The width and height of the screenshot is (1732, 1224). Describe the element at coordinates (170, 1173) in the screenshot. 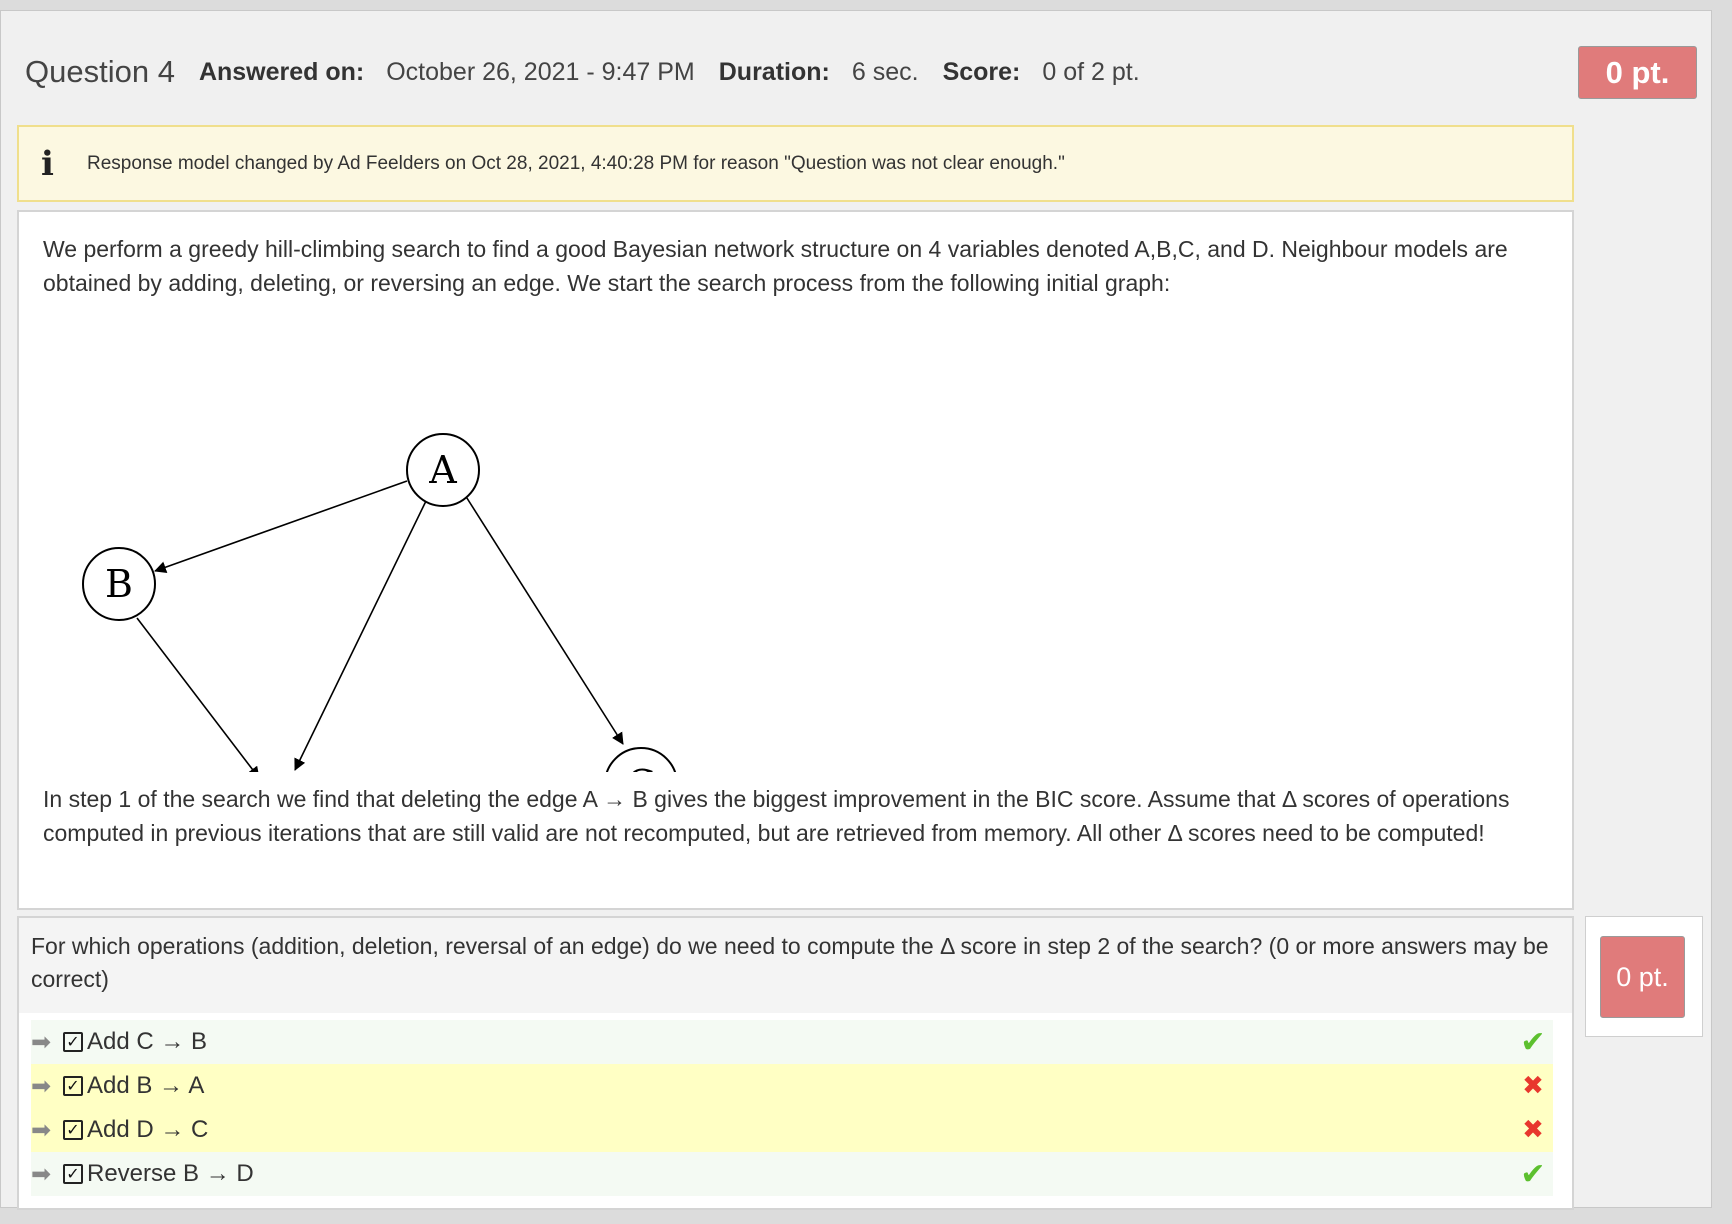

I see `answer-label: Reverse B → D` at that location.